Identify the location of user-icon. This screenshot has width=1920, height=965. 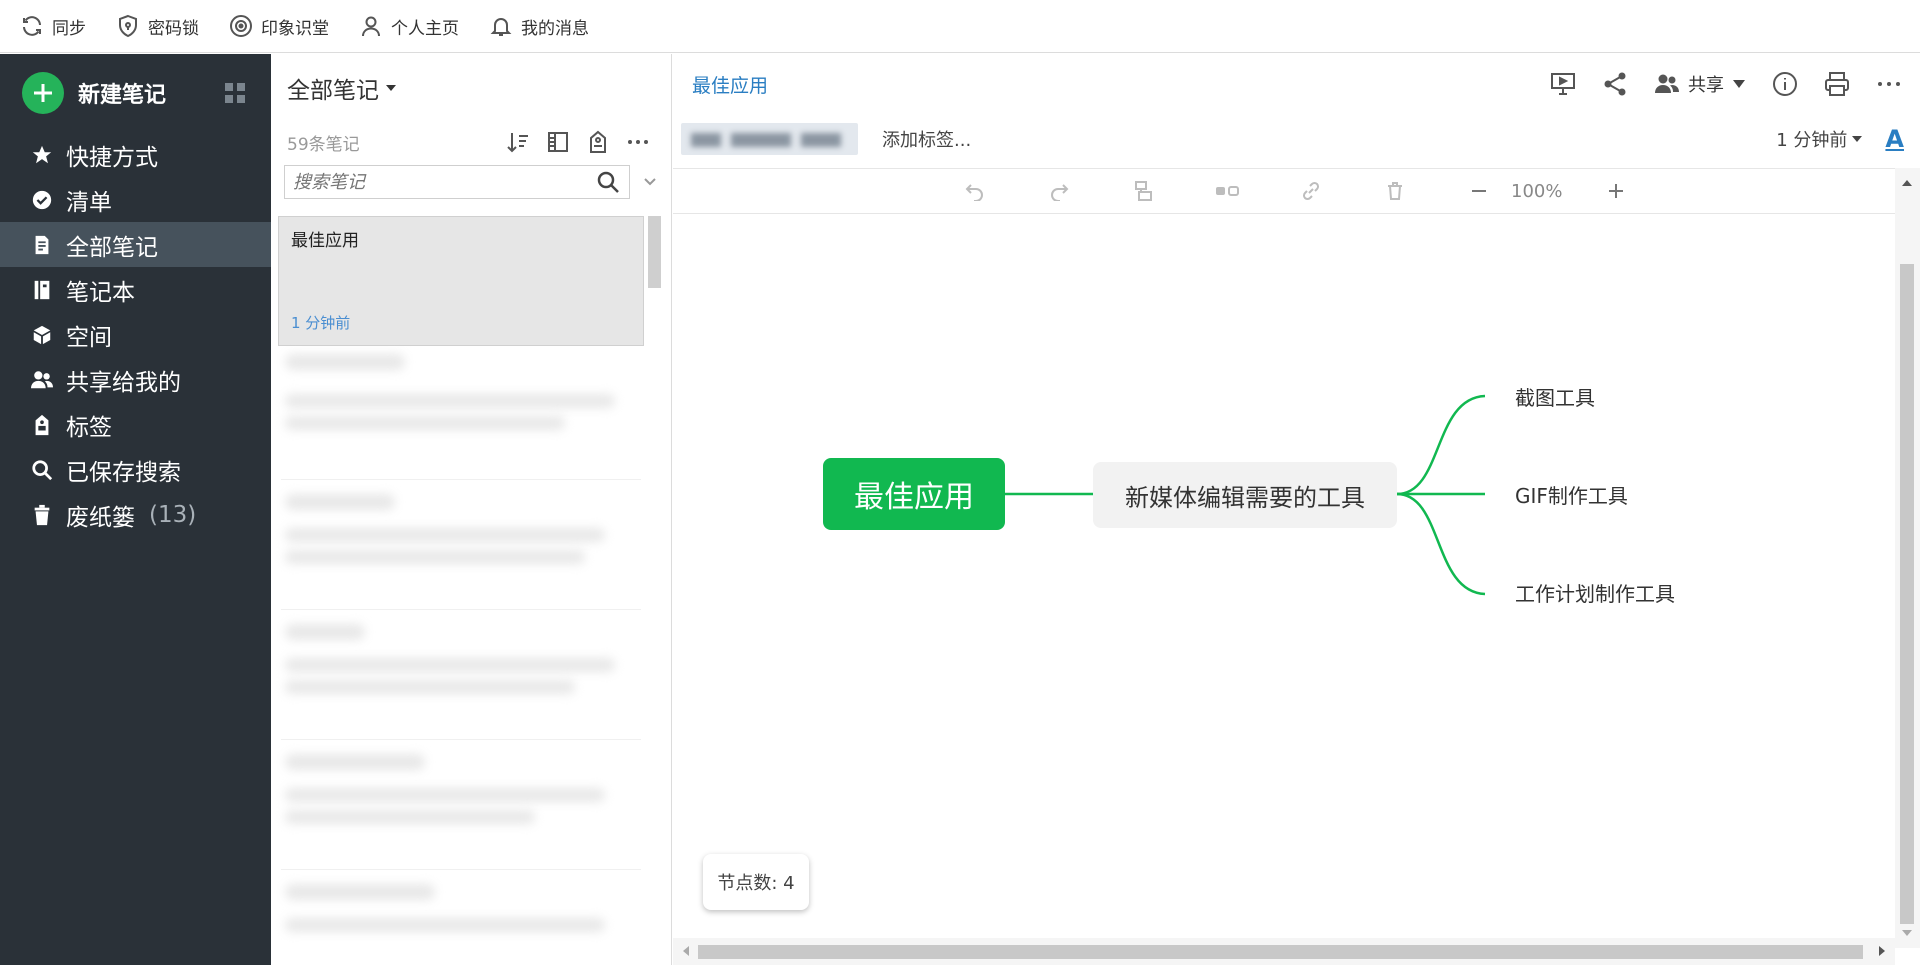
(371, 26).